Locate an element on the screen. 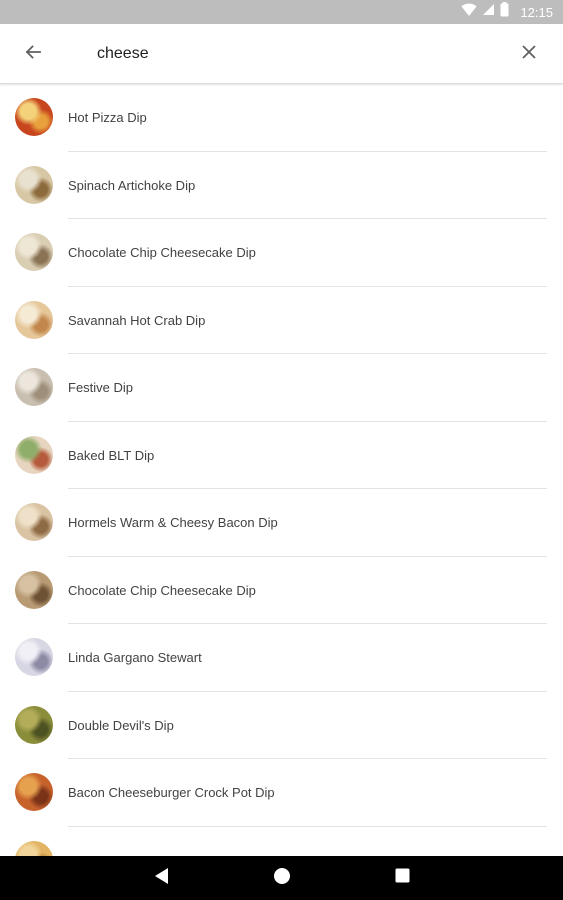  nav-back-button is located at coordinates (162, 878).